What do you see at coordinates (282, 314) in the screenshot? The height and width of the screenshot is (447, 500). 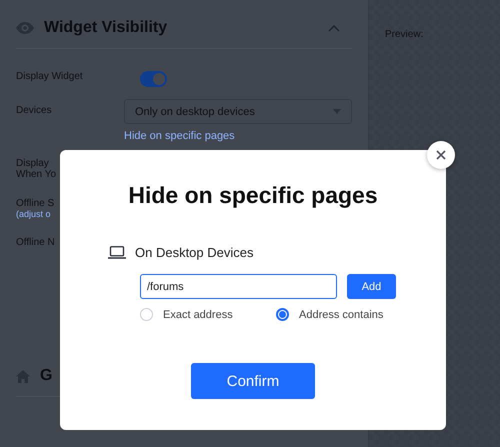 I see `radio-icon` at bounding box center [282, 314].